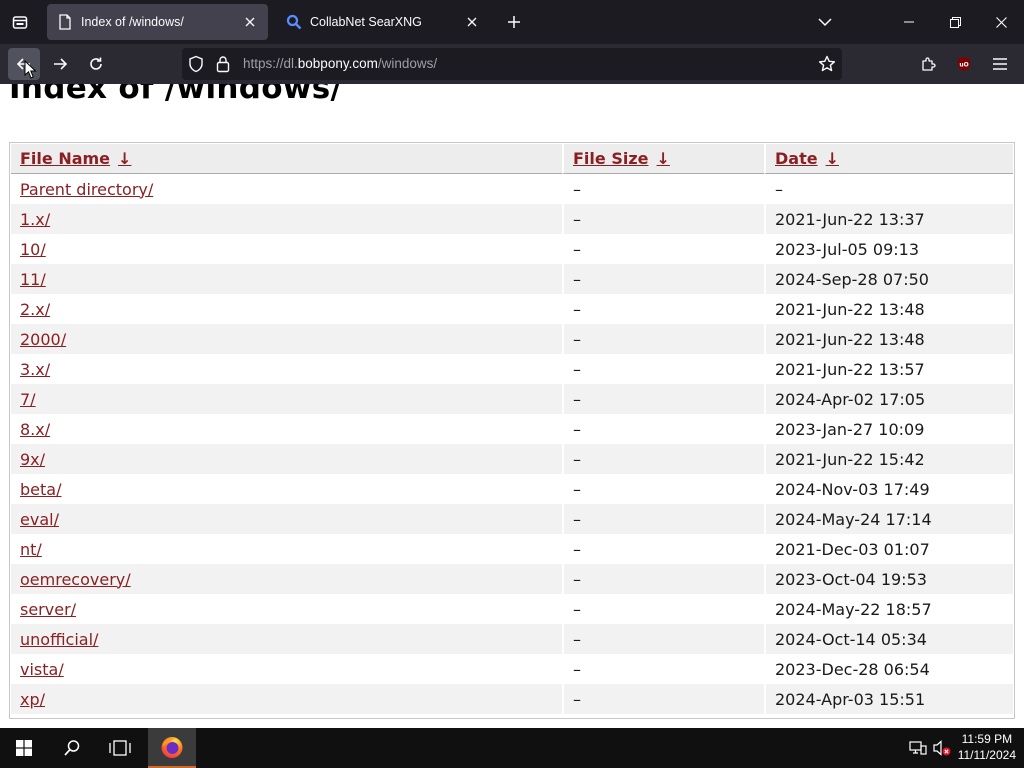 The height and width of the screenshot is (768, 1024). Describe the element at coordinates (827, 66) in the screenshot. I see `bookmark-star-icon` at that location.